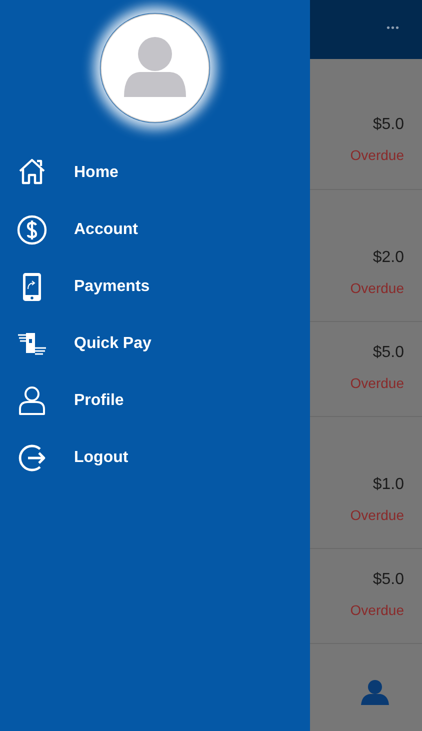 This screenshot has height=731, width=422. What do you see at coordinates (99, 401) in the screenshot?
I see `menu-item: Profile` at bounding box center [99, 401].